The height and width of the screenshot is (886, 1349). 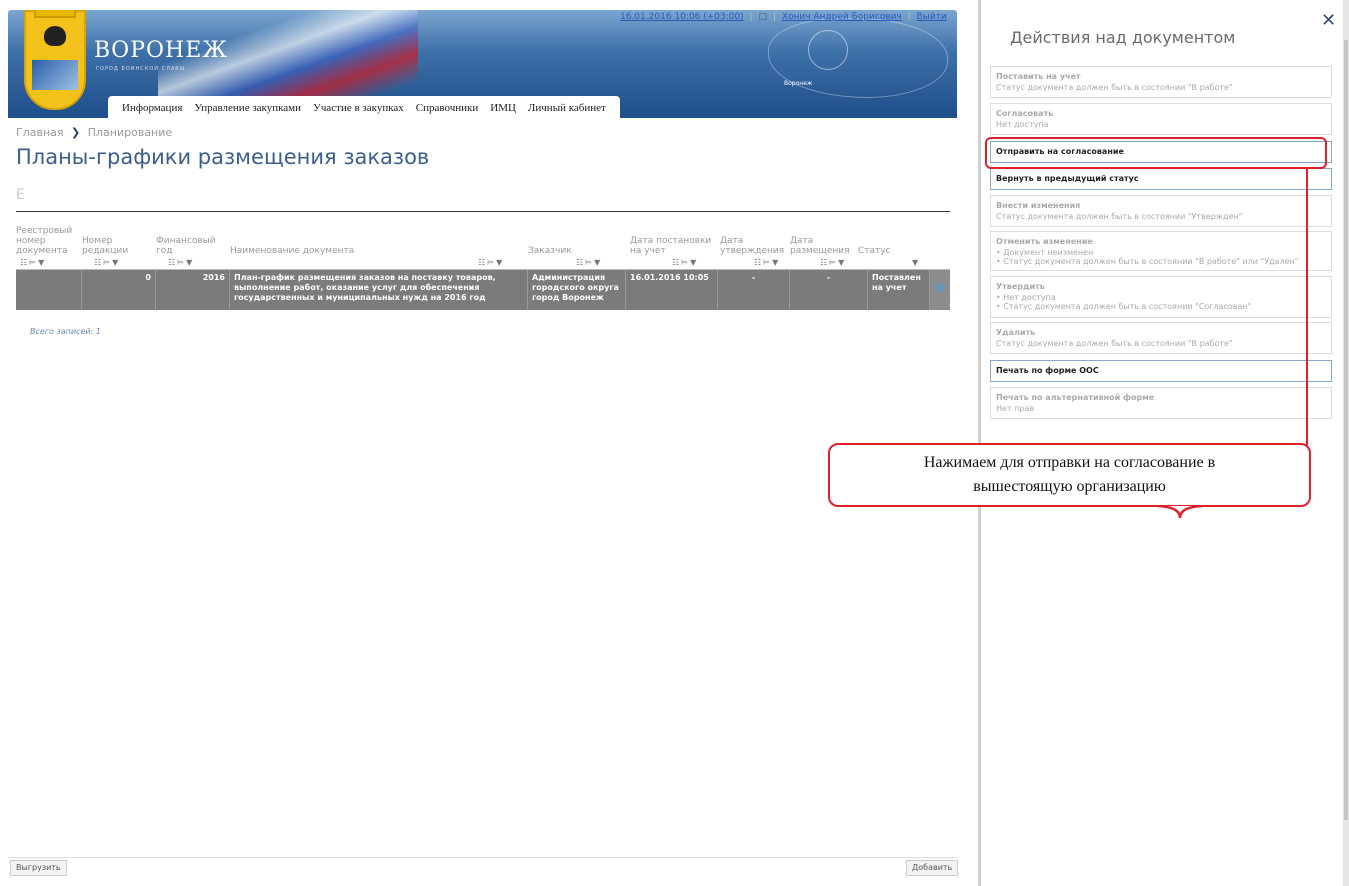 What do you see at coordinates (130, 132) in the screenshot?
I see `breadcrumb-section: Планирование` at bounding box center [130, 132].